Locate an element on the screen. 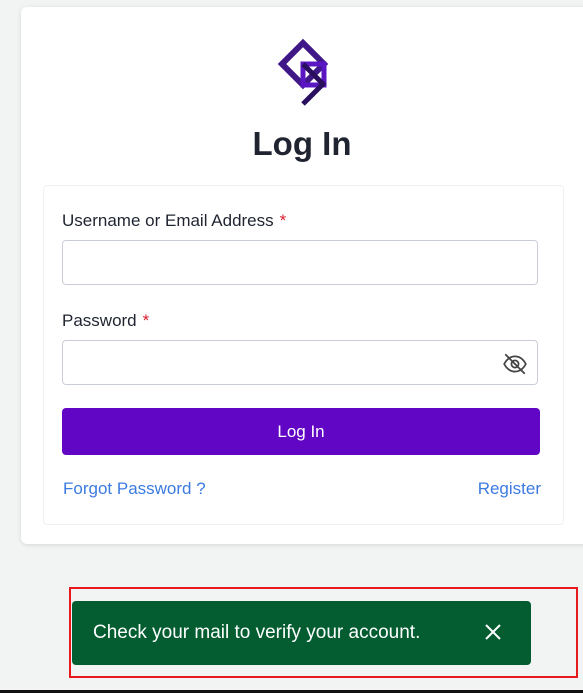 Image resolution: width=583 pixels, height=693 pixels. register-link: Register is located at coordinates (509, 489).